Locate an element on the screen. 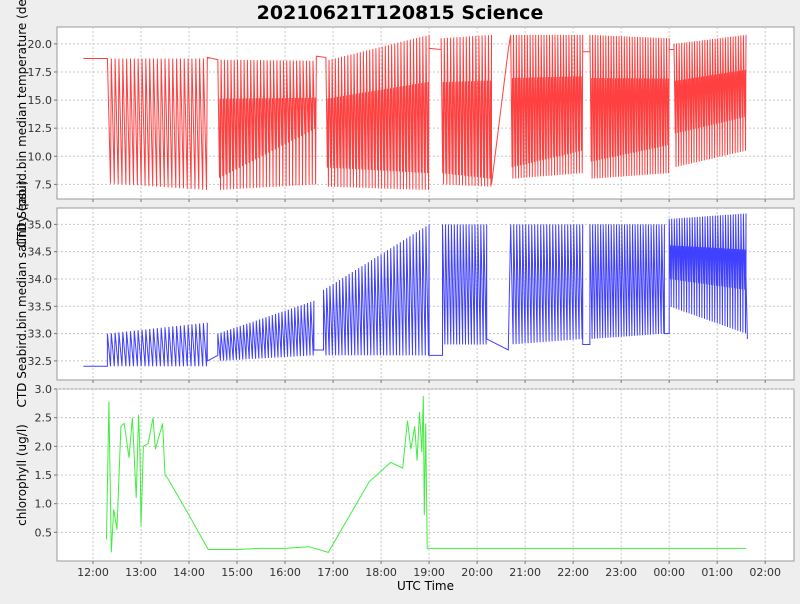 This screenshot has height=604, width=800. y-tick-label: 34.5 is located at coordinates (40, 252).